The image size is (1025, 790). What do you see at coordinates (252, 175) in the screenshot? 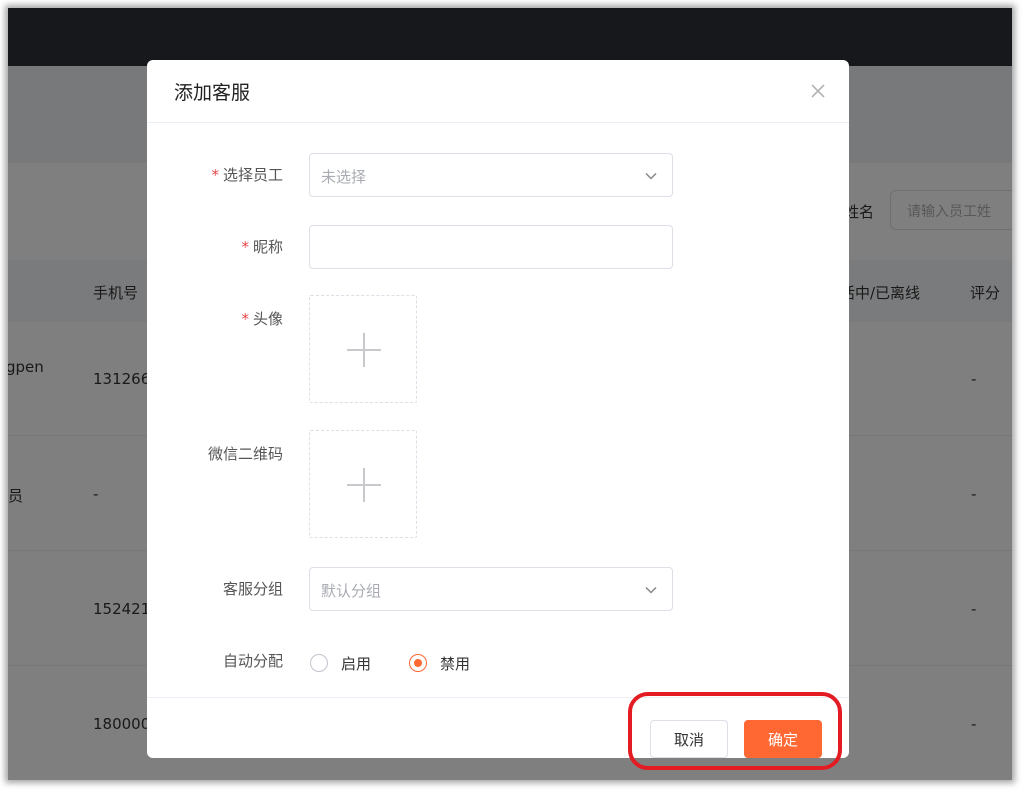
I see `employee-label-text: 选择员工` at bounding box center [252, 175].